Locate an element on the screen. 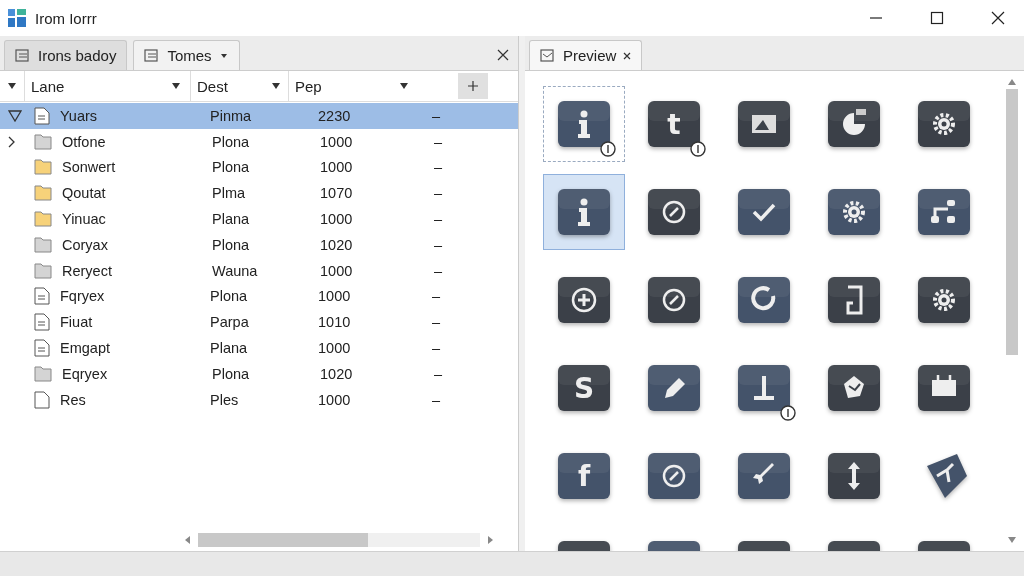  dest-cell-text: Ples is located at coordinates (225, 399).